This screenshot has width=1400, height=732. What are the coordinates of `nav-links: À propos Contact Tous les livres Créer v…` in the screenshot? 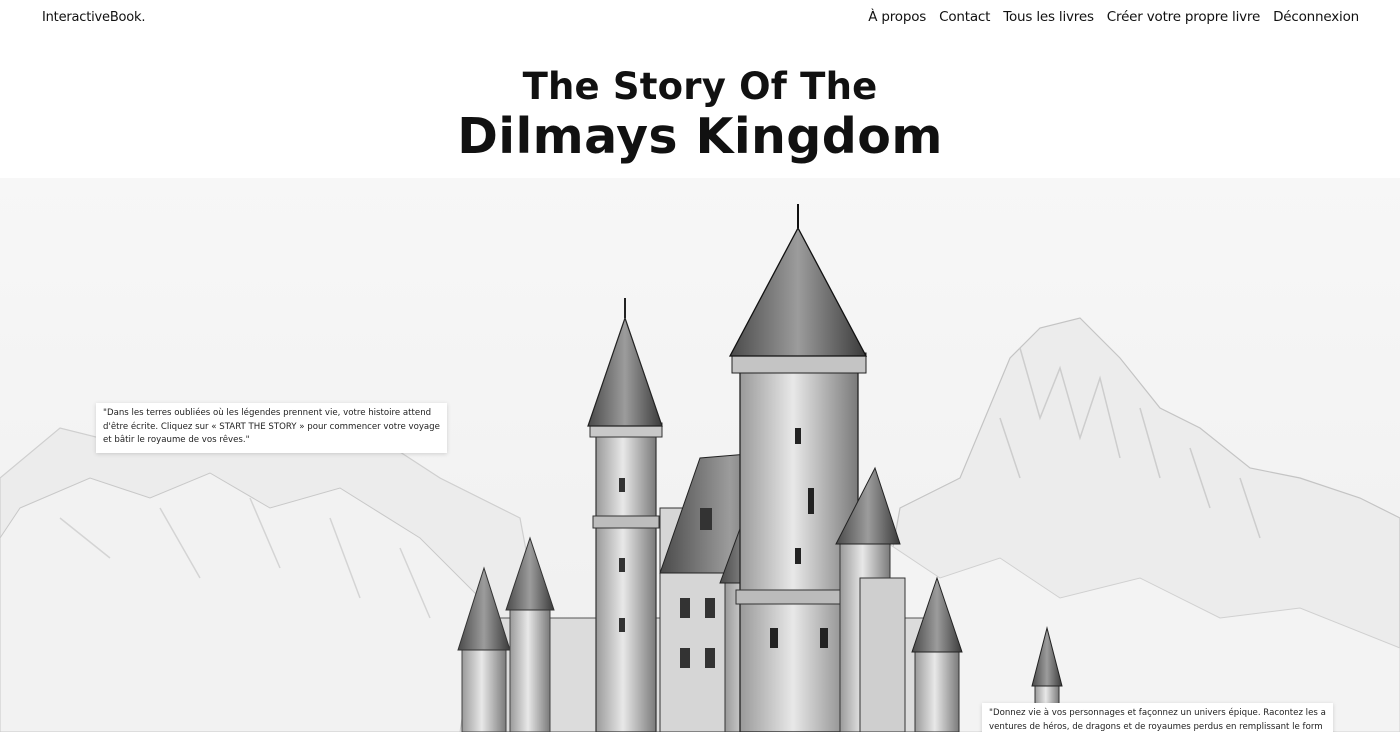 It's located at (1113, 17).